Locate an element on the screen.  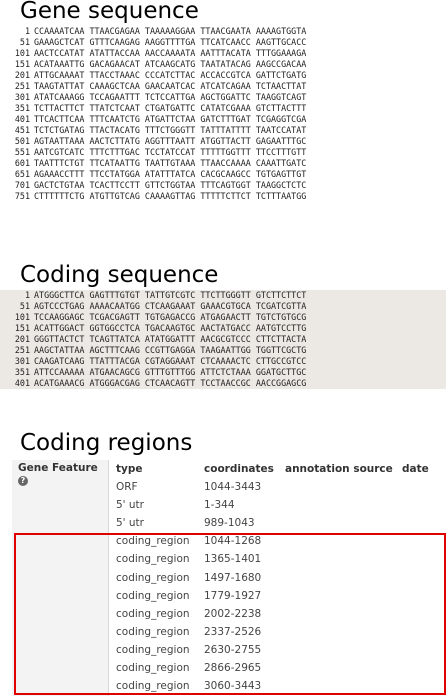
table-row: 5' utr 1-344 is located at coordinates (281, 505).